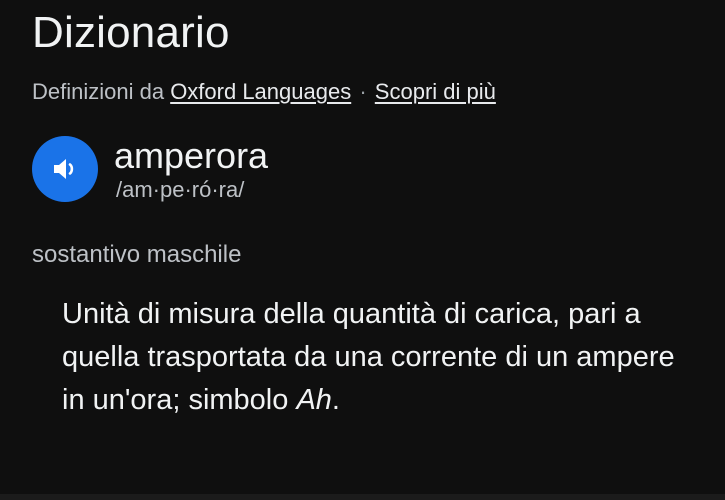 The width and height of the screenshot is (725, 500). What do you see at coordinates (362, 172) in the screenshot?
I see `headword-row: amperora /am·pe·ró·ra/` at bounding box center [362, 172].